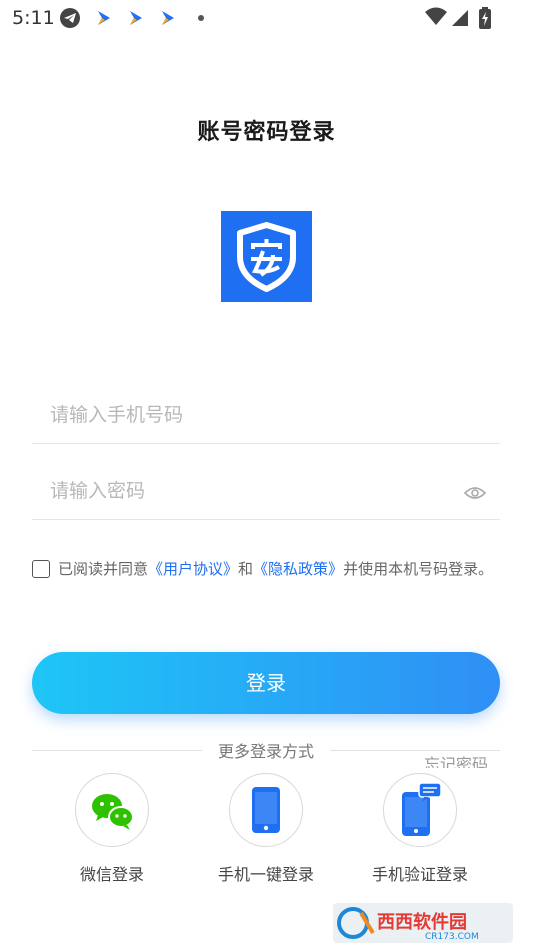  I want to click on signal-icon, so click(460, 19).